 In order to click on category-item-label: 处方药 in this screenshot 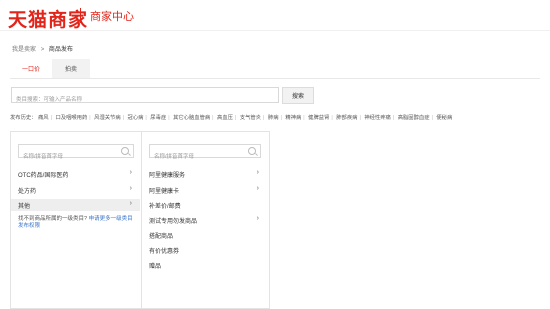, I will do `click(27, 191)`.